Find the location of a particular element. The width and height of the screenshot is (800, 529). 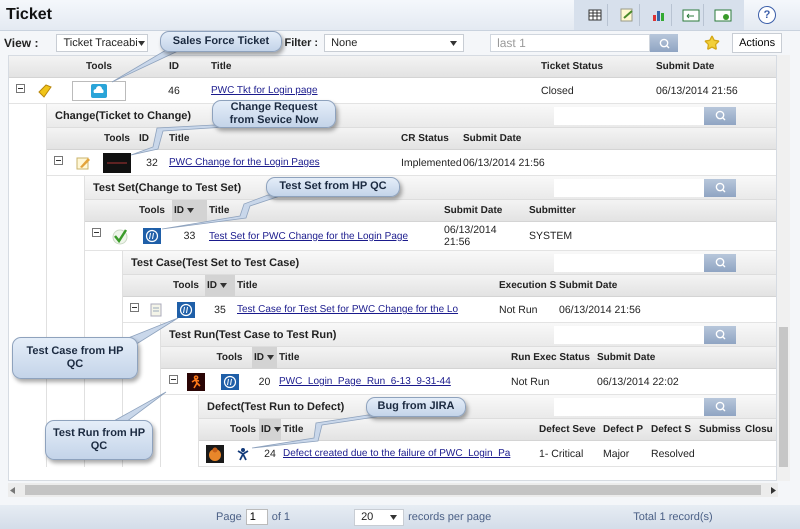

table-cell: 32 is located at coordinates (152, 162).